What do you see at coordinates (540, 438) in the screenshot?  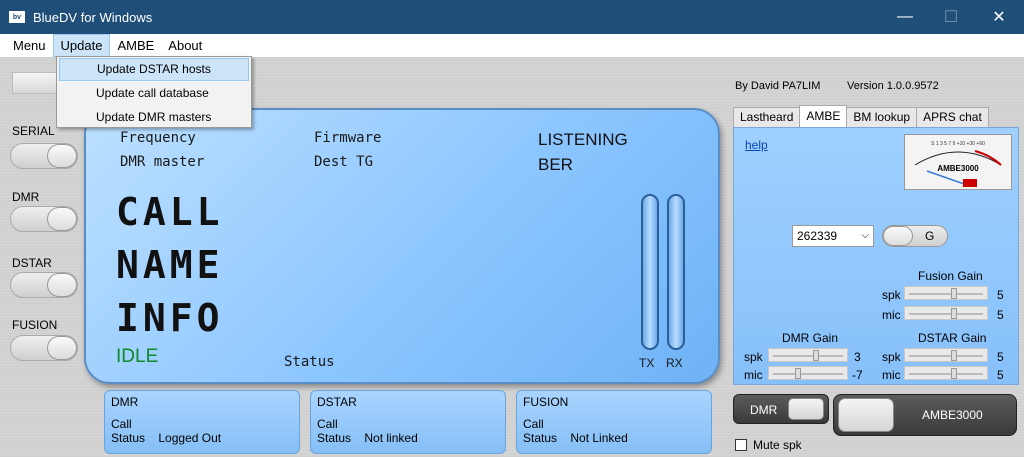 I see `fusion-box-status-label: Status` at bounding box center [540, 438].